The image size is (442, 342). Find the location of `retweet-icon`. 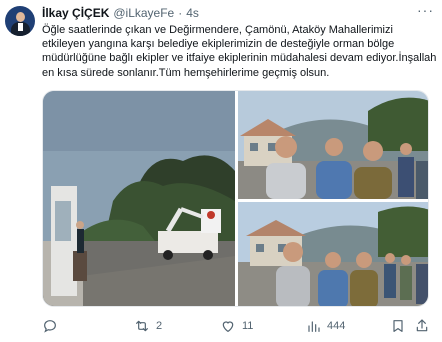

retweet-icon is located at coordinates (142, 326).